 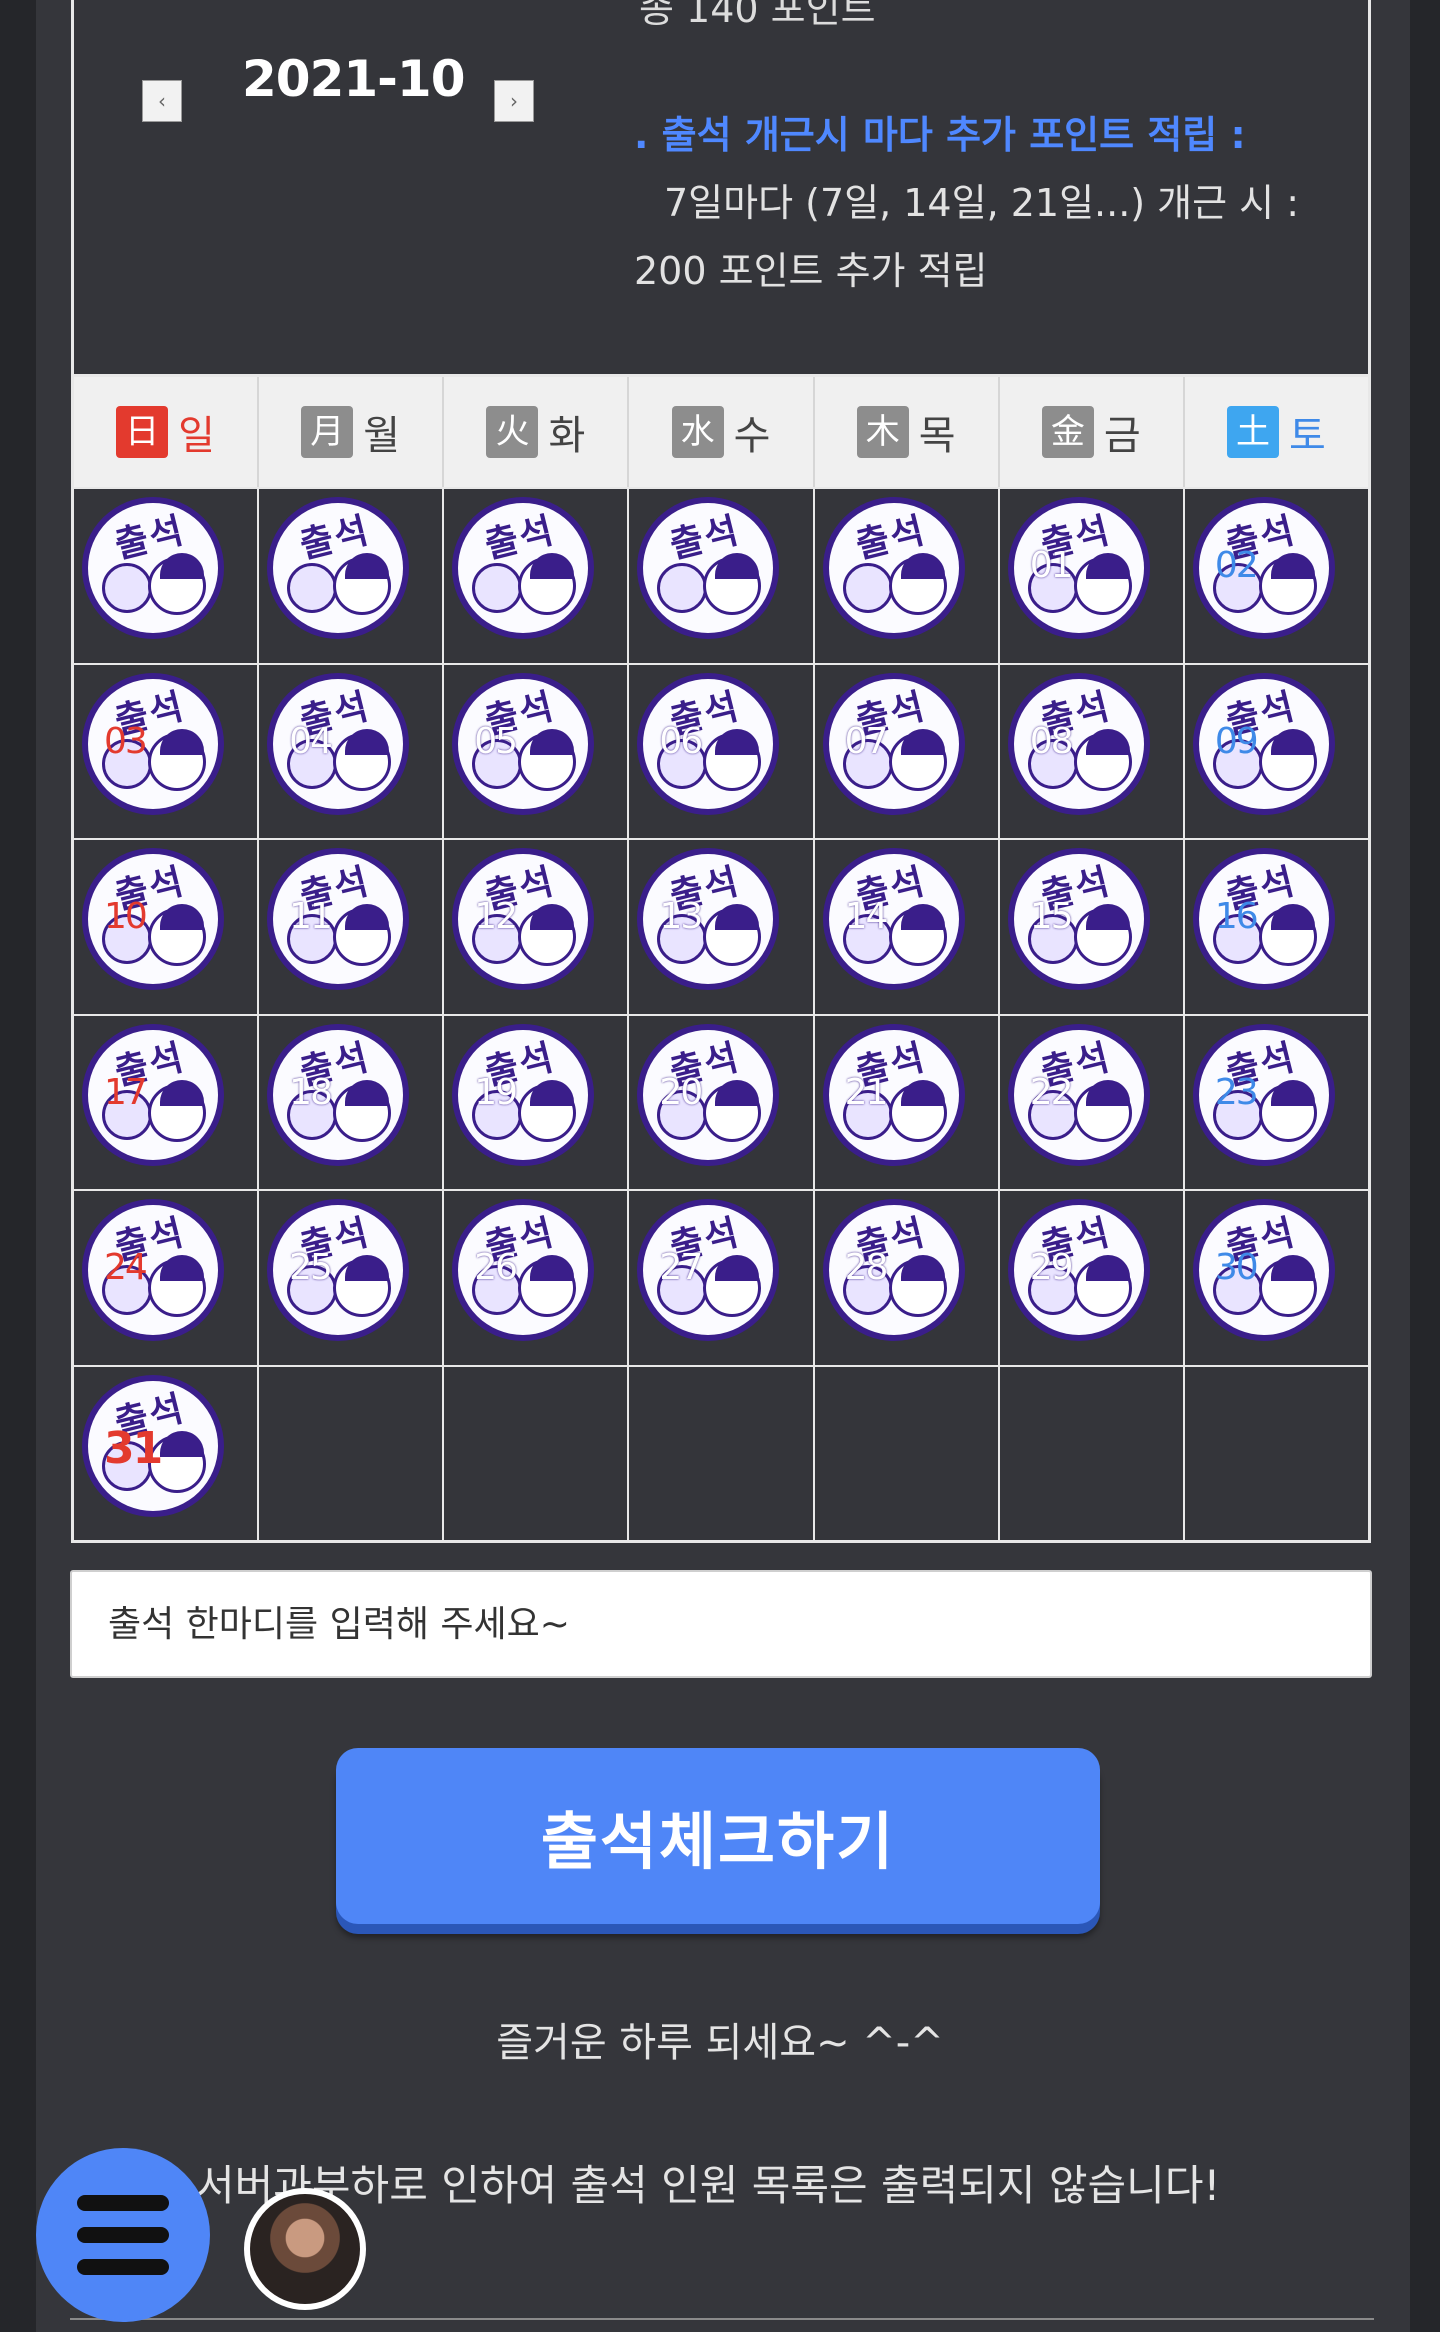 I want to click on next-month-button: ›, so click(x=514, y=101).